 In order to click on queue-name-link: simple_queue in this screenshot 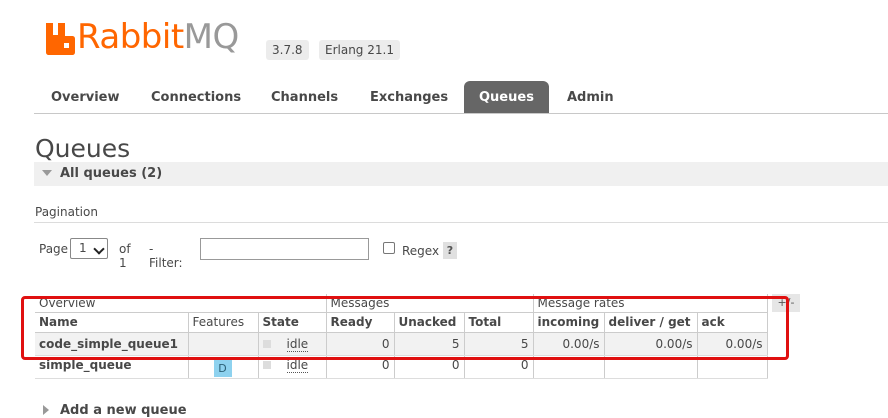, I will do `click(112, 367)`.